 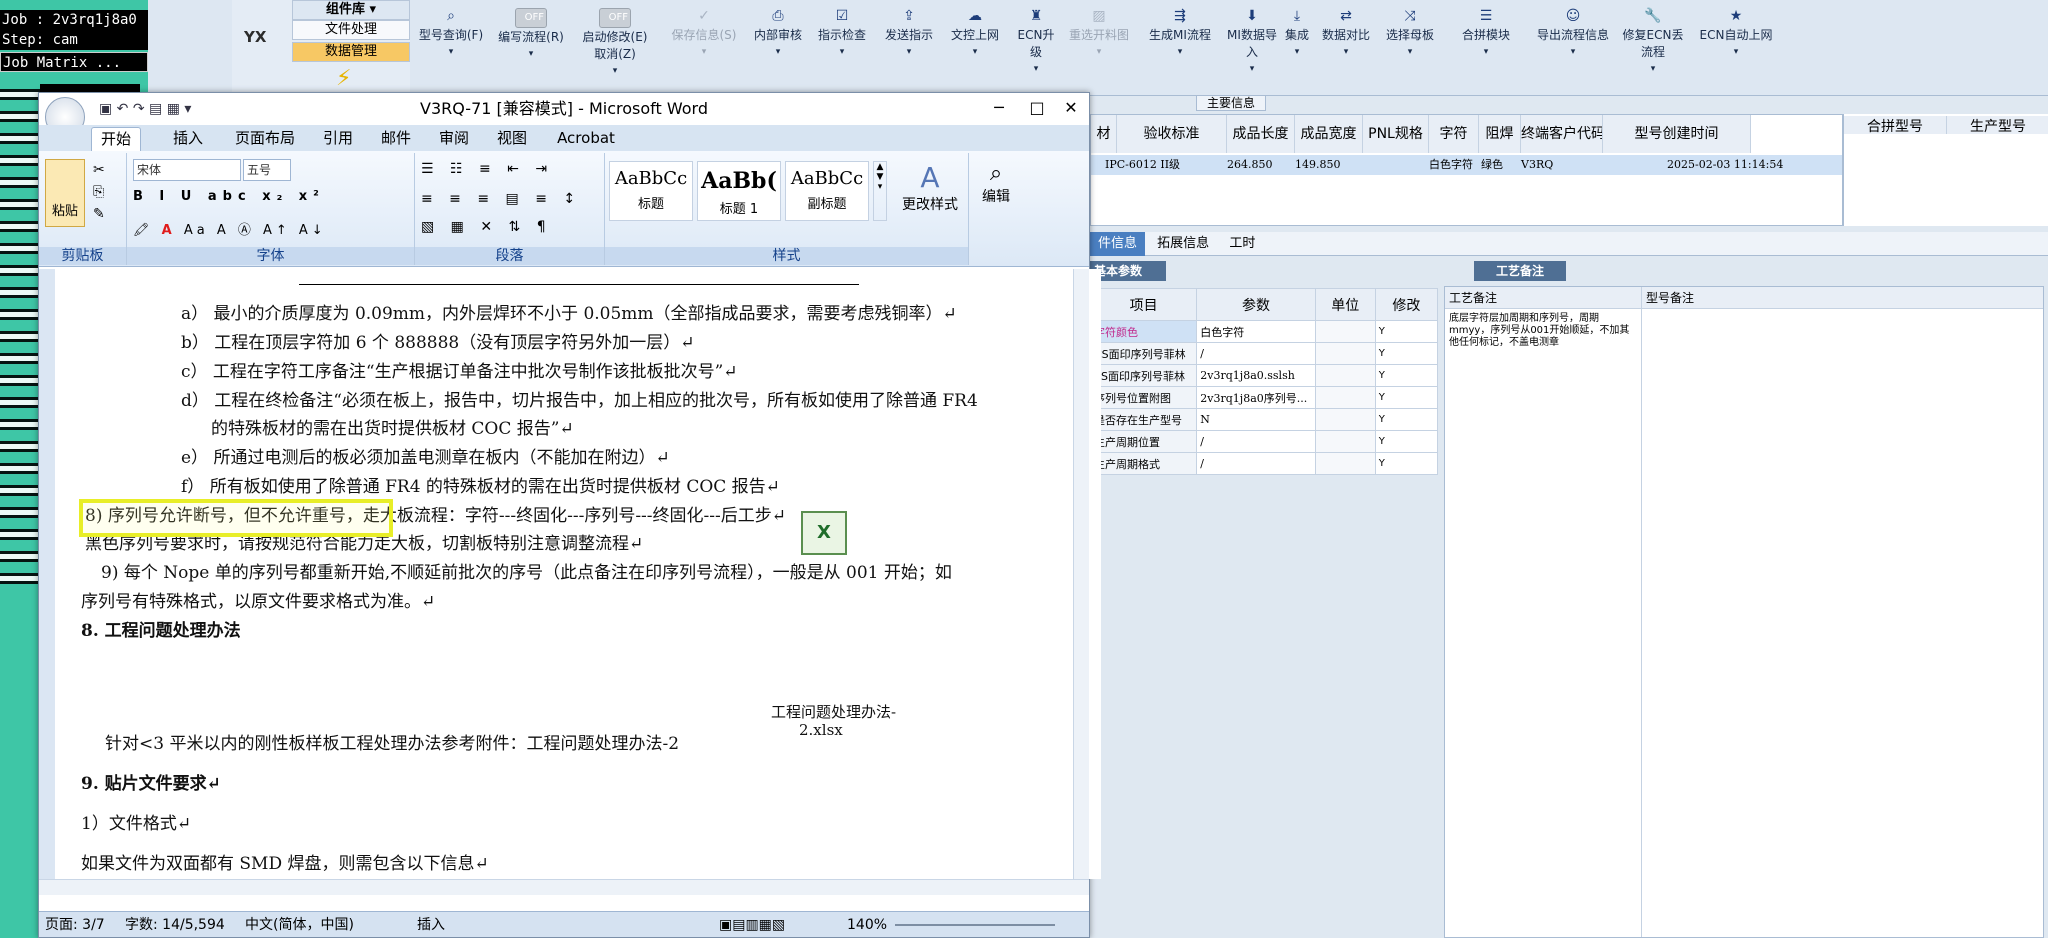 I want to click on minimize-icon: ─, so click(x=999, y=108).